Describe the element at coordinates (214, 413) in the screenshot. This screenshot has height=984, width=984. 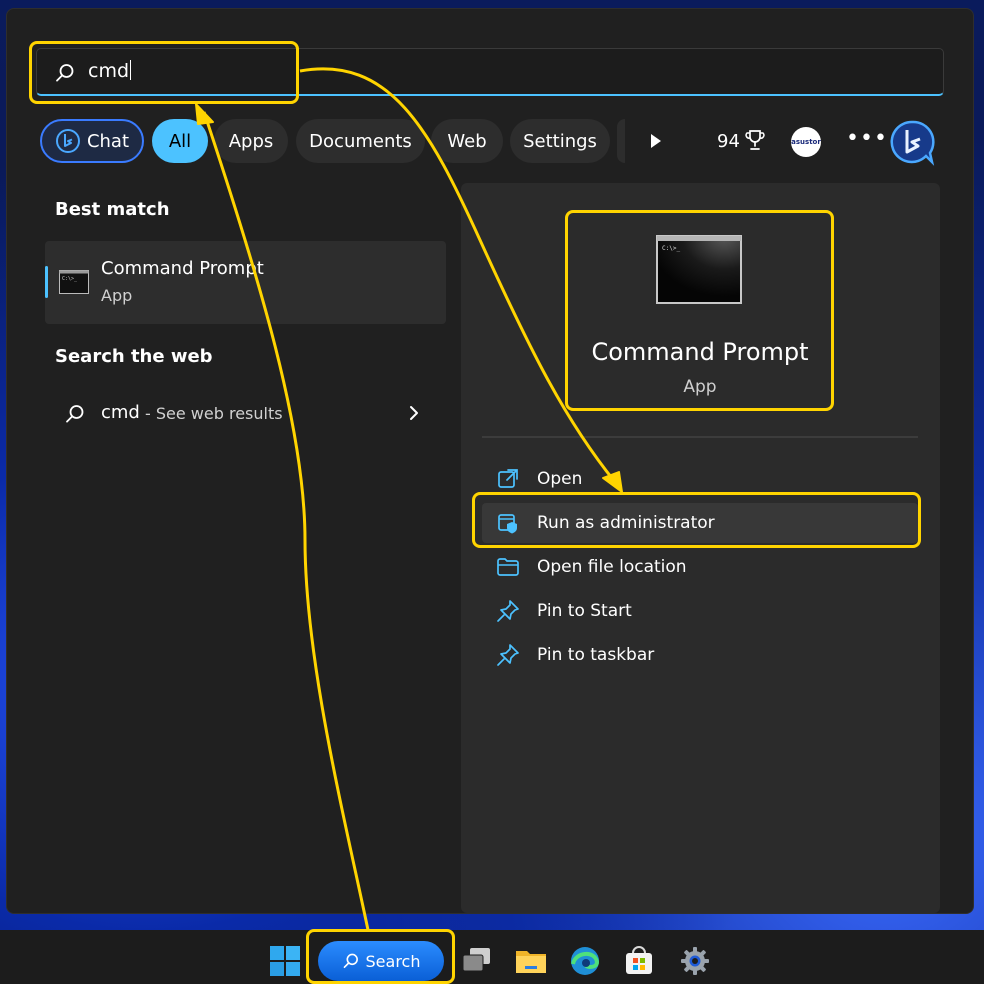
I see `web-search-suffix: - See web results` at that location.